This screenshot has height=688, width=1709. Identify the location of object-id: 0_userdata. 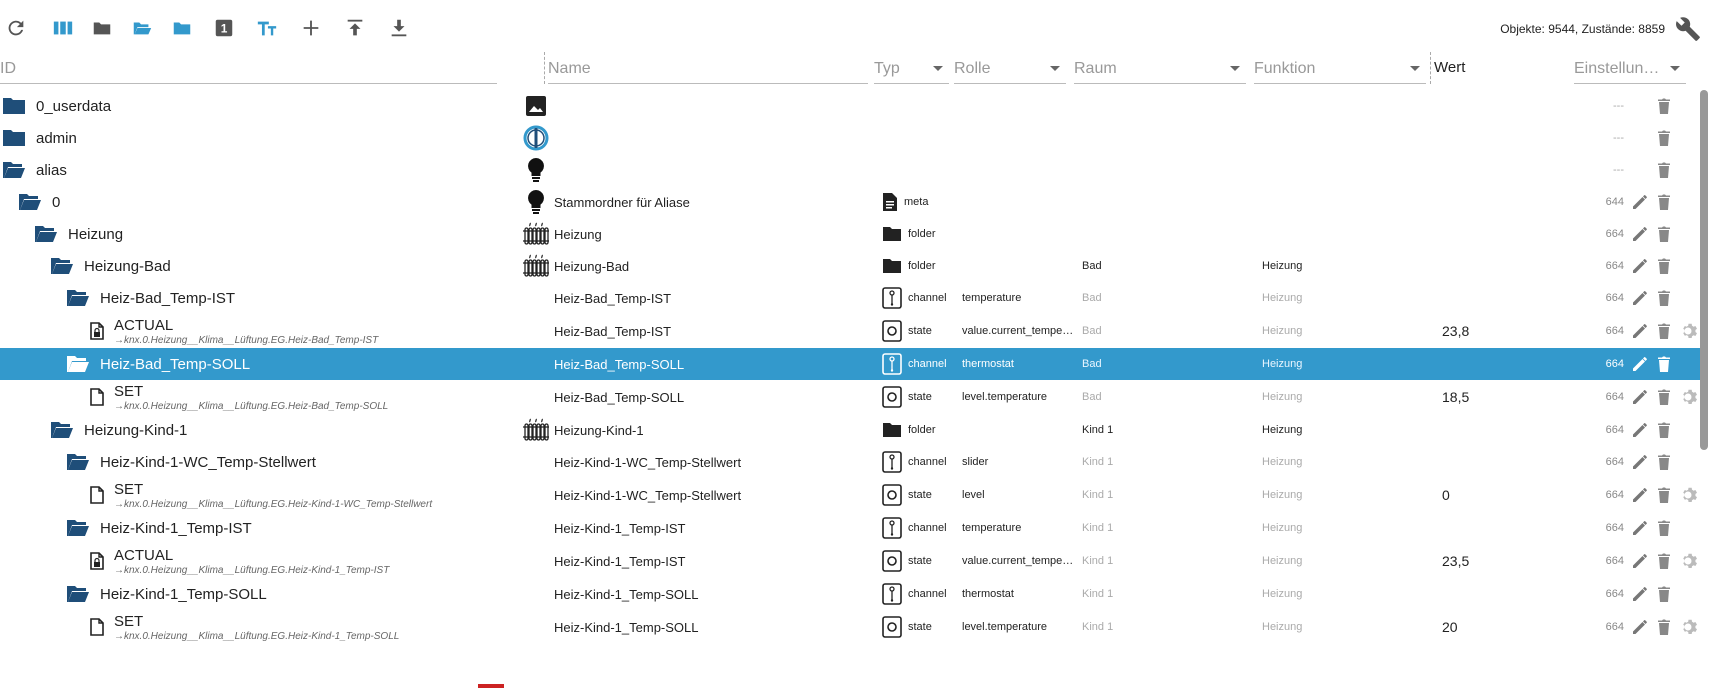
(275, 106).